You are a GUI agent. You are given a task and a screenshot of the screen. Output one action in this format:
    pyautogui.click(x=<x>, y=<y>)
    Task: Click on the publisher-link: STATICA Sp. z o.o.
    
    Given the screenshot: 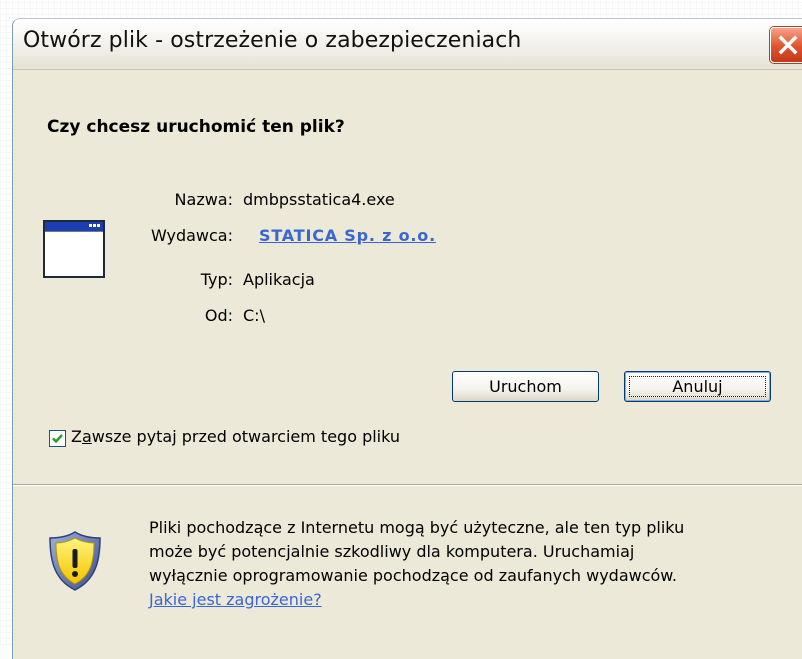 What is the action you would take?
    pyautogui.click(x=347, y=235)
    